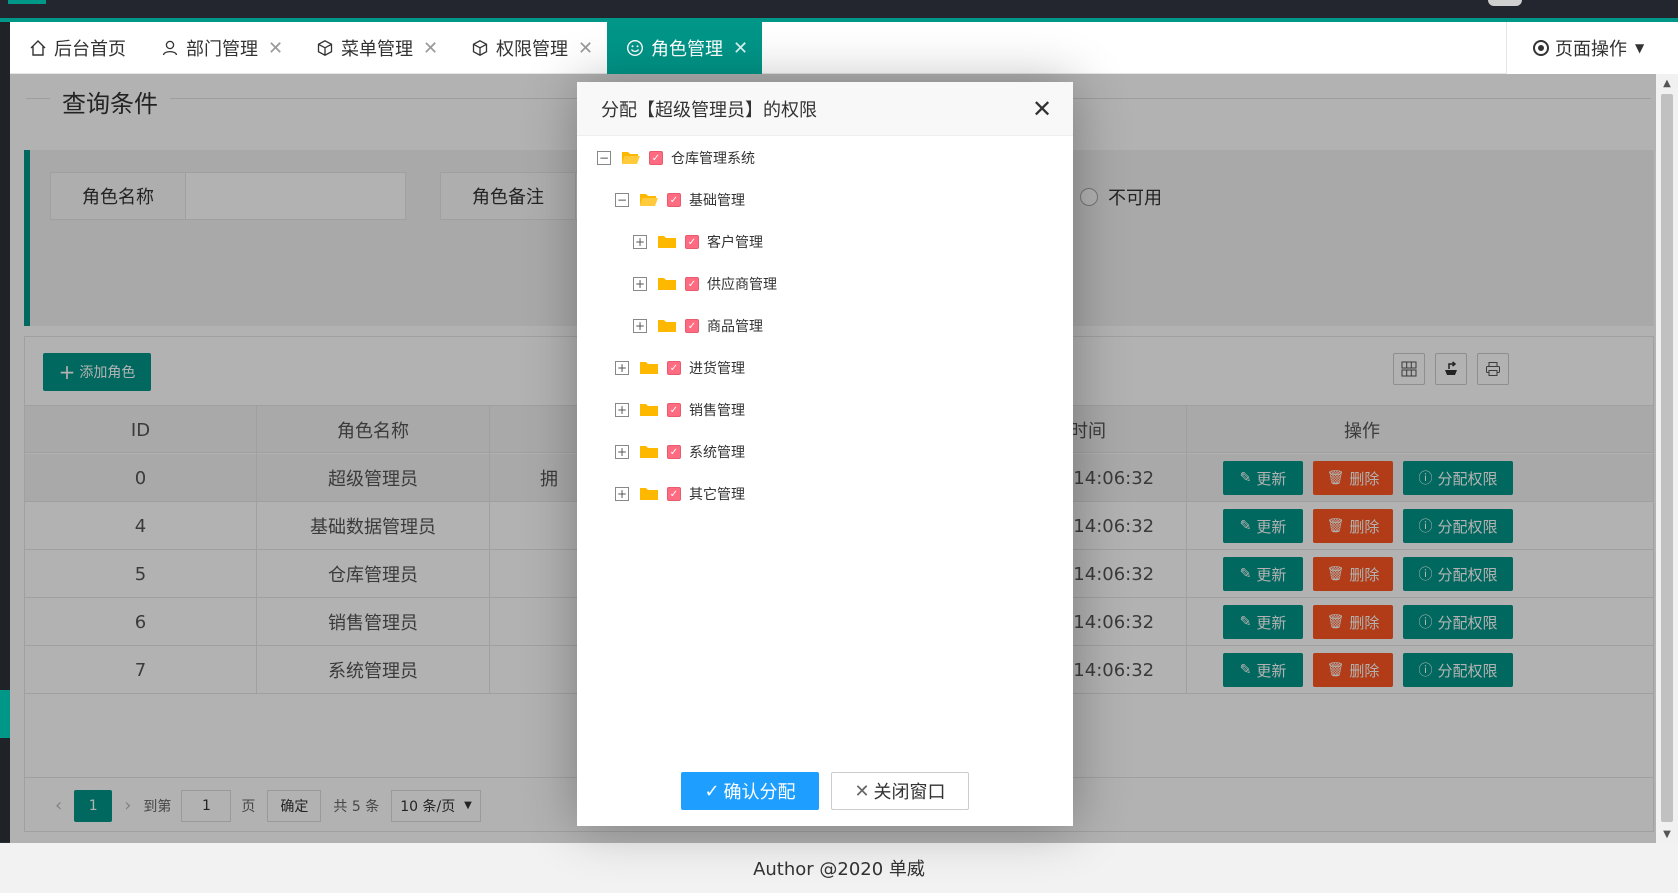 The height and width of the screenshot is (893, 1678). I want to click on tree-node: − ✓ 仓库管理系统, so click(676, 158).